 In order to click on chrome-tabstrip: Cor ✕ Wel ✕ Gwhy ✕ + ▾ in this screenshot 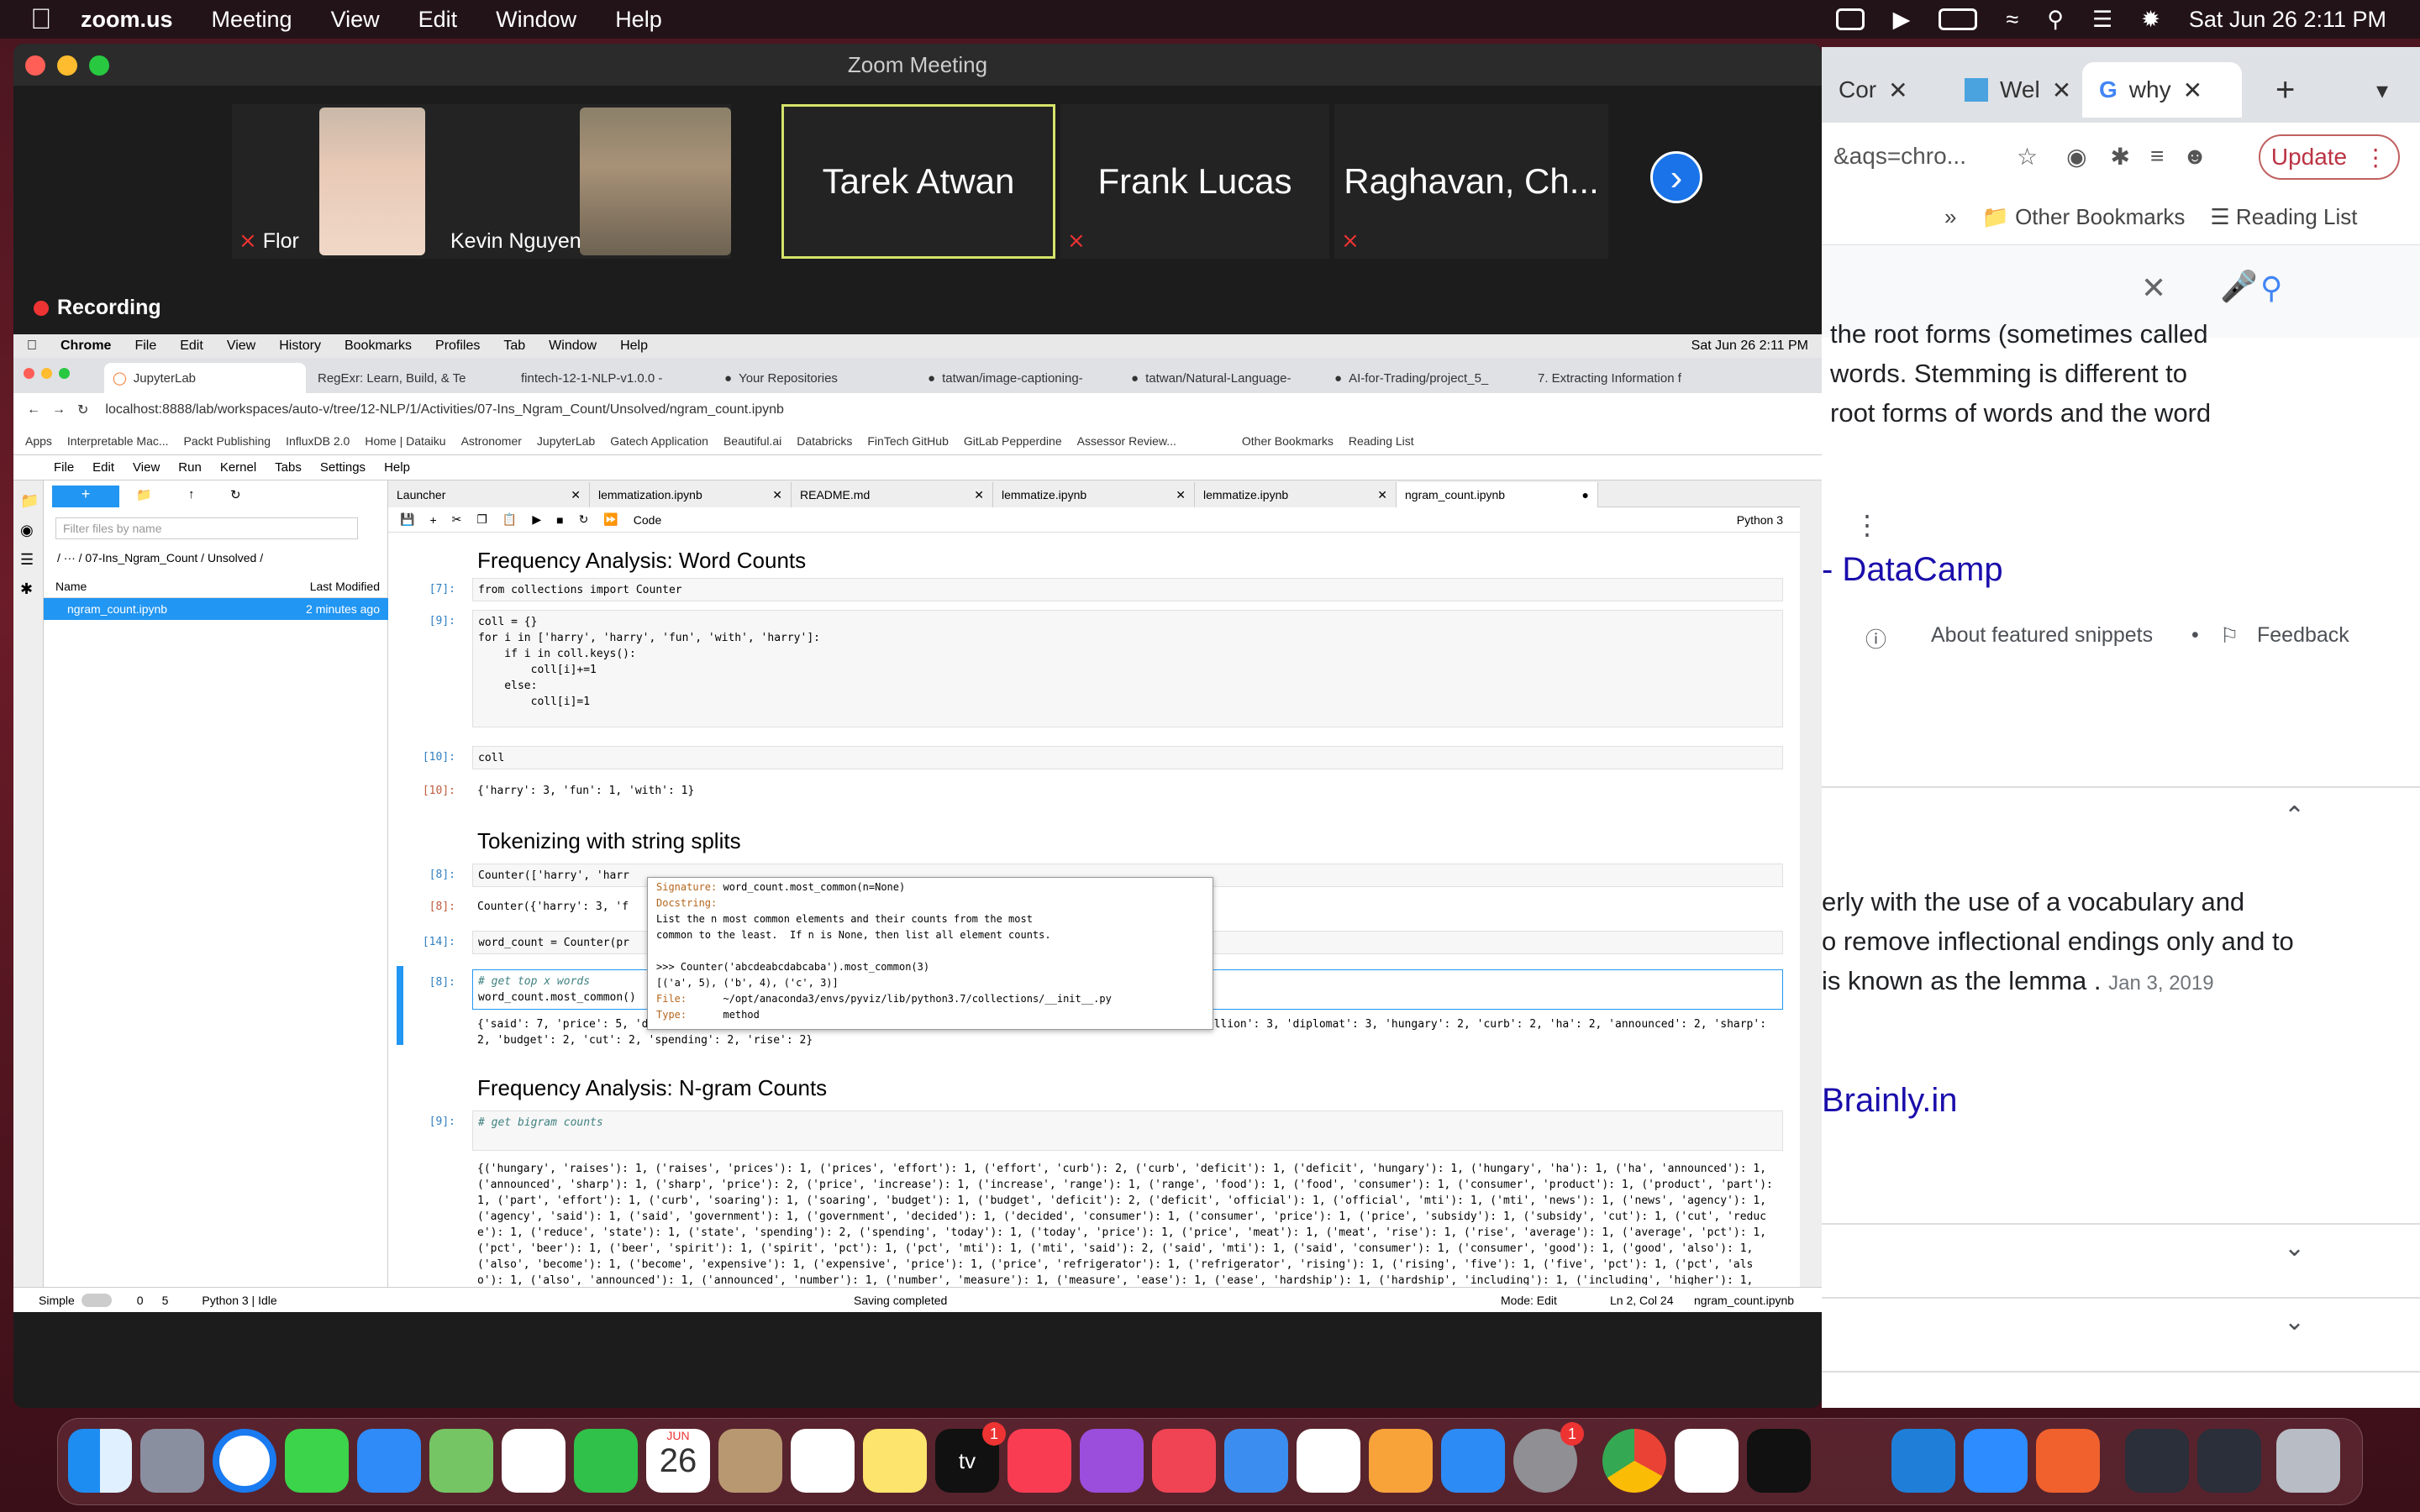, I will do `click(2121, 85)`.